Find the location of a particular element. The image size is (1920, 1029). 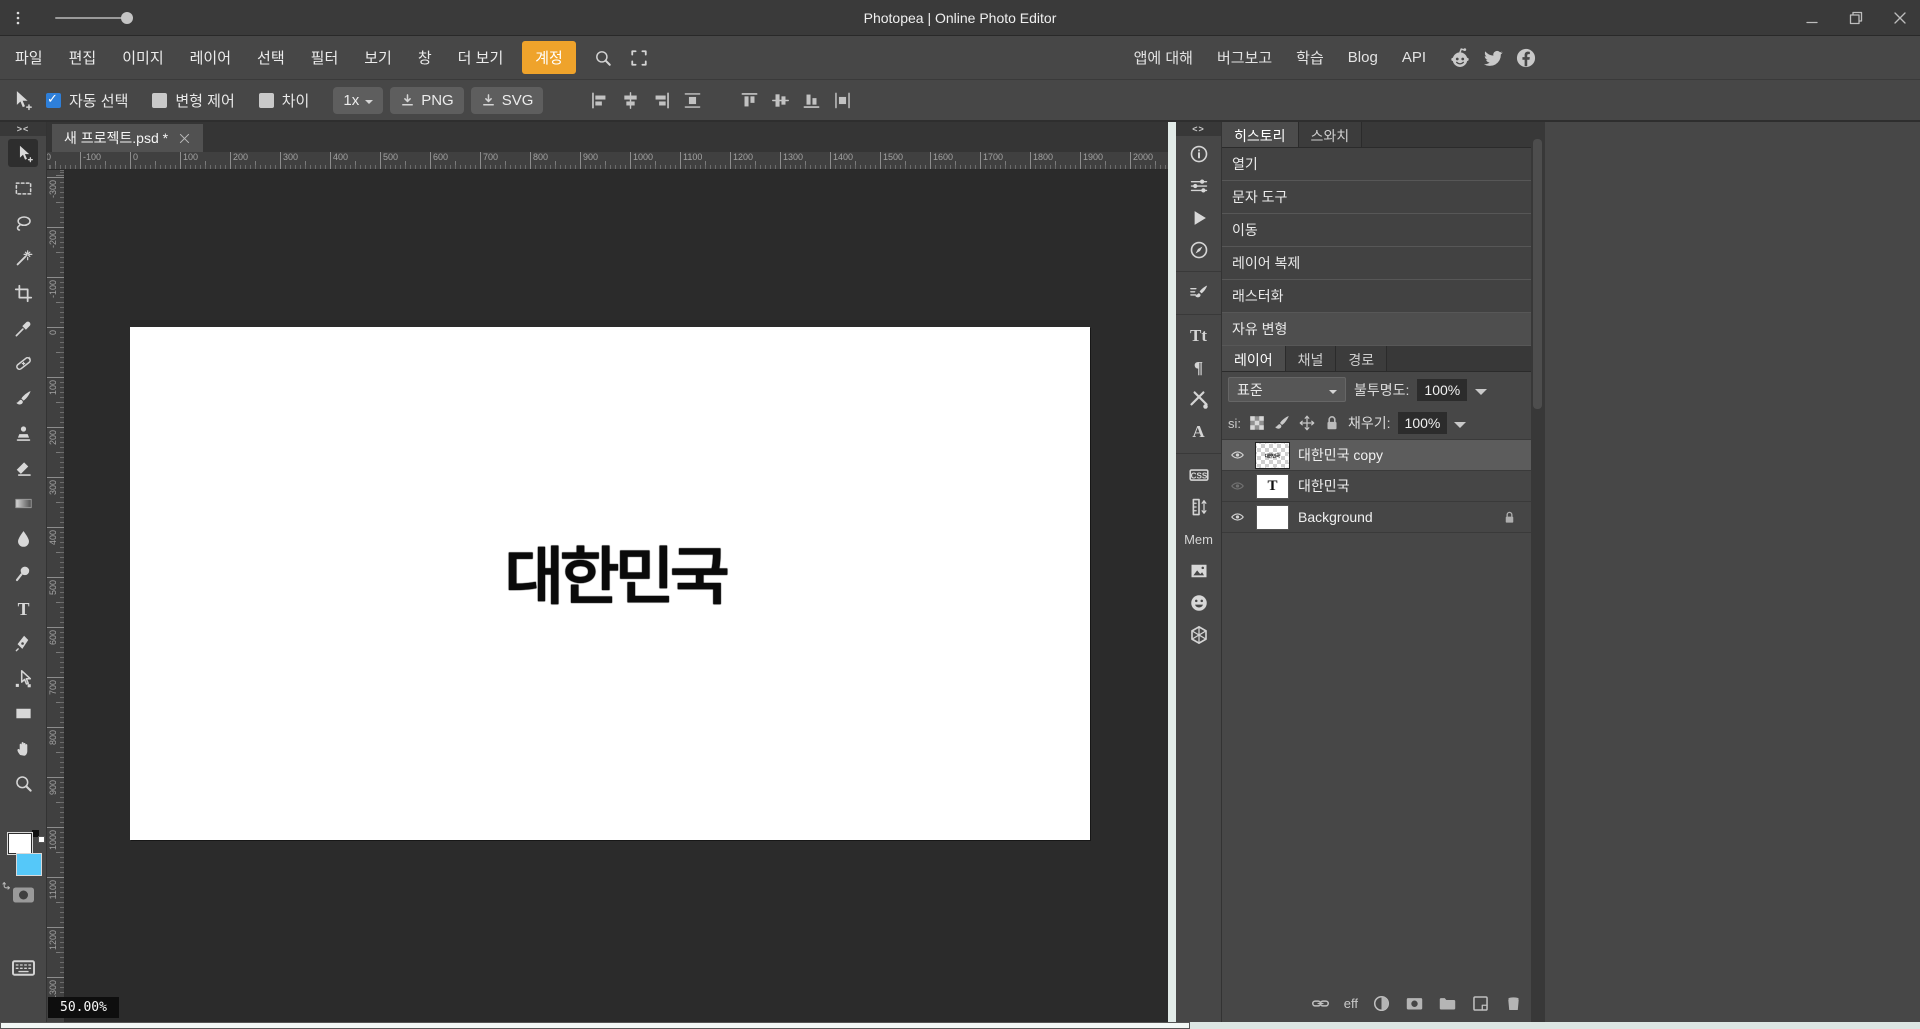

image-panel is located at coordinates (1199, 571).